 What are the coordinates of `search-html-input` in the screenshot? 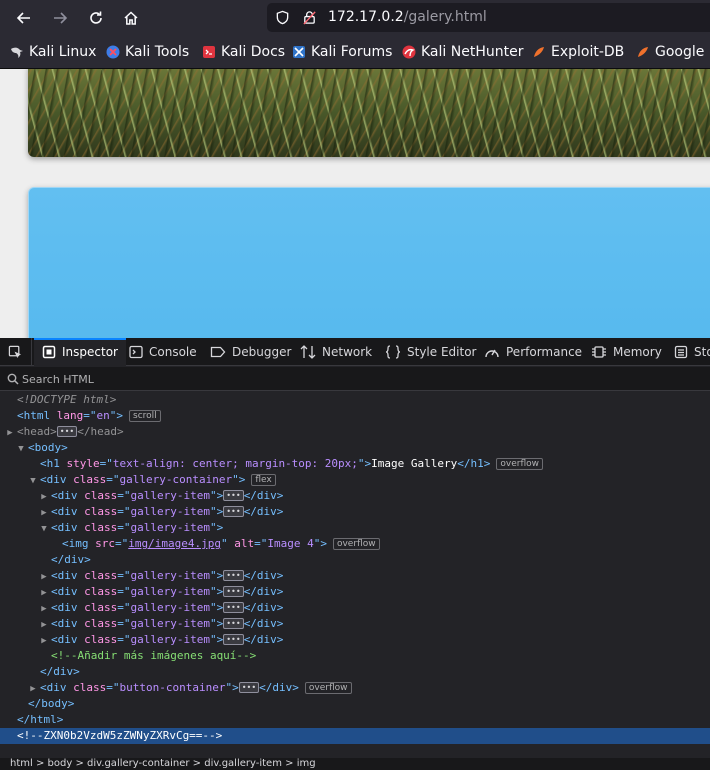 It's located at (362, 379).